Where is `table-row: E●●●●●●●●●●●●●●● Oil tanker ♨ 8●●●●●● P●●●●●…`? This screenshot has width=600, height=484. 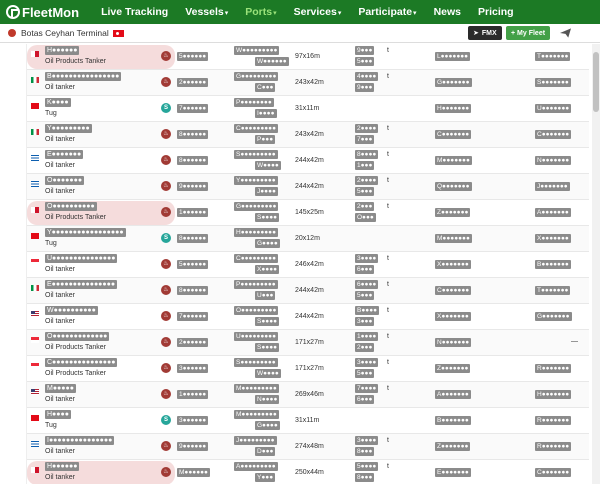 table-row: E●●●●●●●●●●●●●●● Oil tanker ♨ 8●●●●●● P●●●●●… is located at coordinates (308, 291).